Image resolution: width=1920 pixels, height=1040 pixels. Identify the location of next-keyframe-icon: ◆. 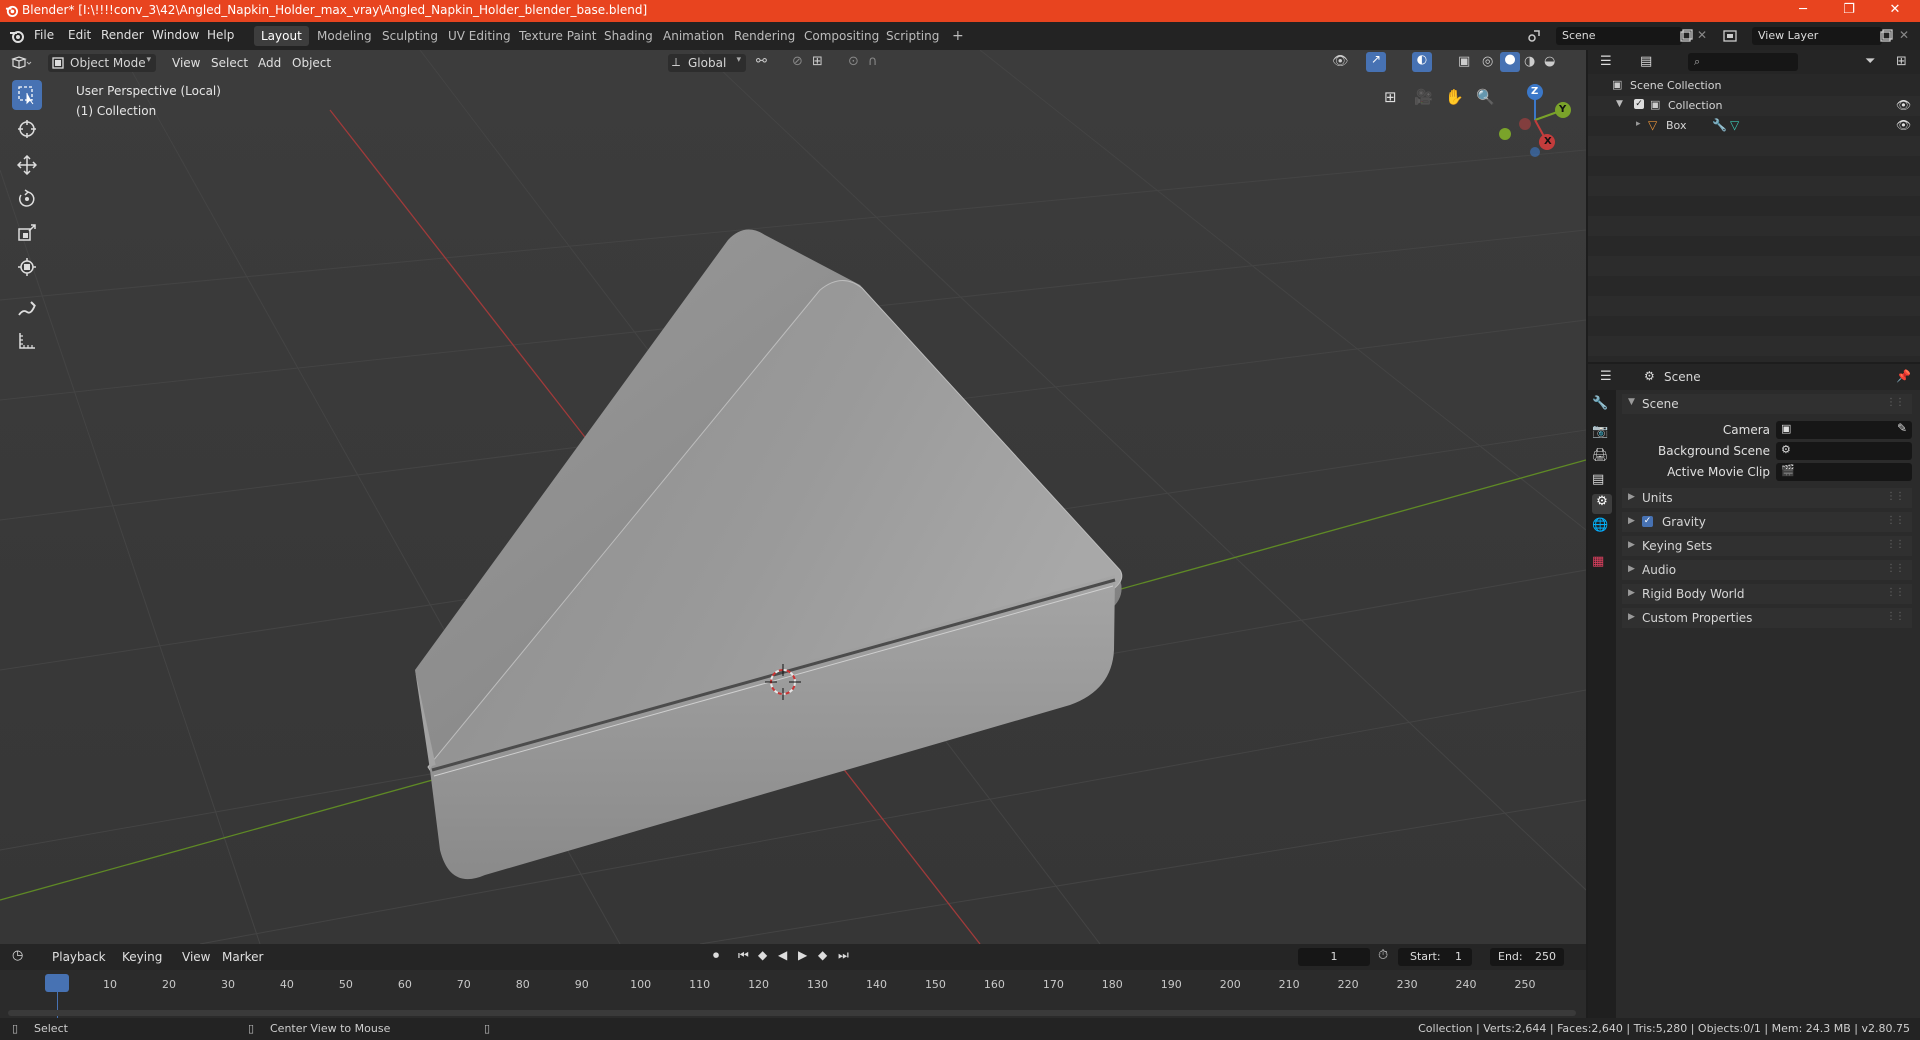
(822, 955).